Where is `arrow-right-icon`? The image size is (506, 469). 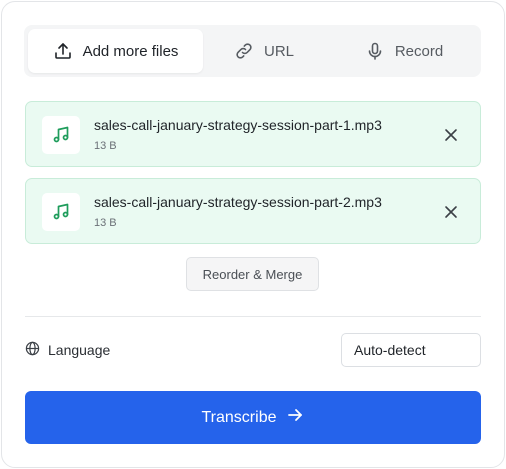
arrow-right-icon is located at coordinates (295, 417).